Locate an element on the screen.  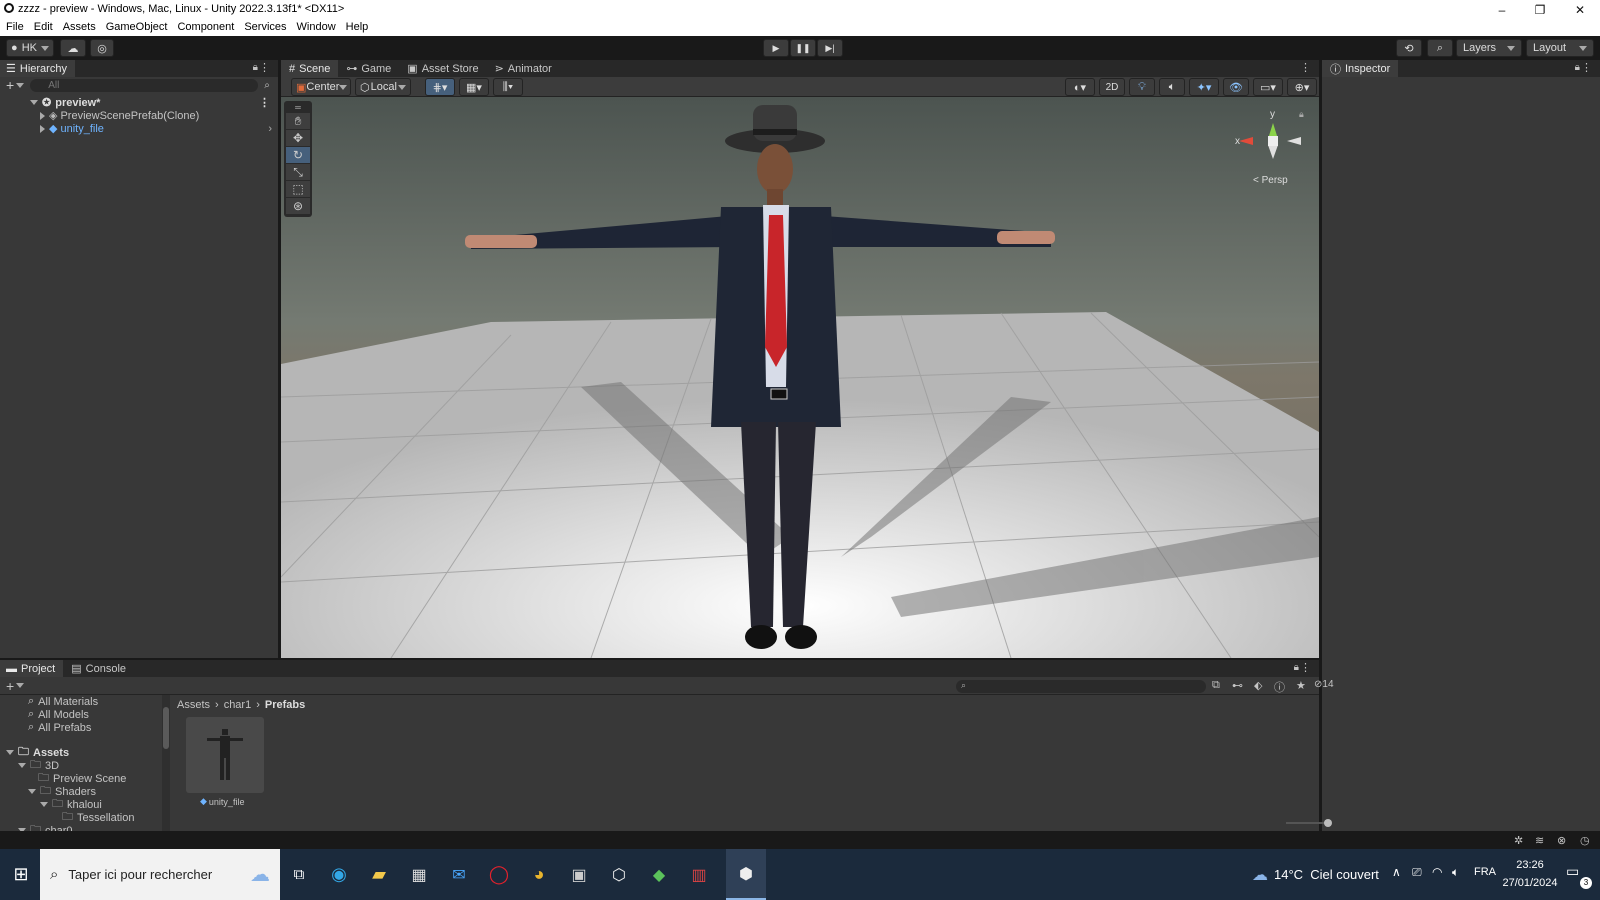
audio-icon: 🔈︎ is located at coordinates (1172, 87).